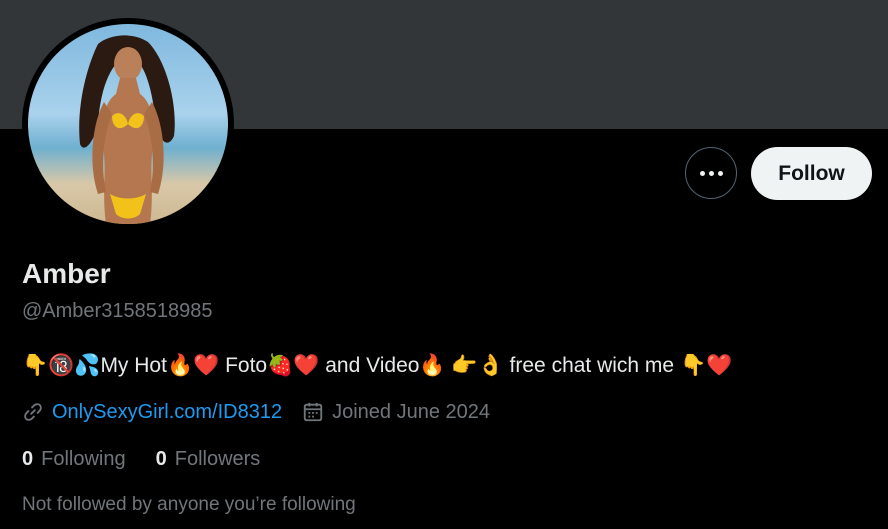 This screenshot has width=888, height=529. I want to click on joined-text: Joined June 2024, so click(411, 411).